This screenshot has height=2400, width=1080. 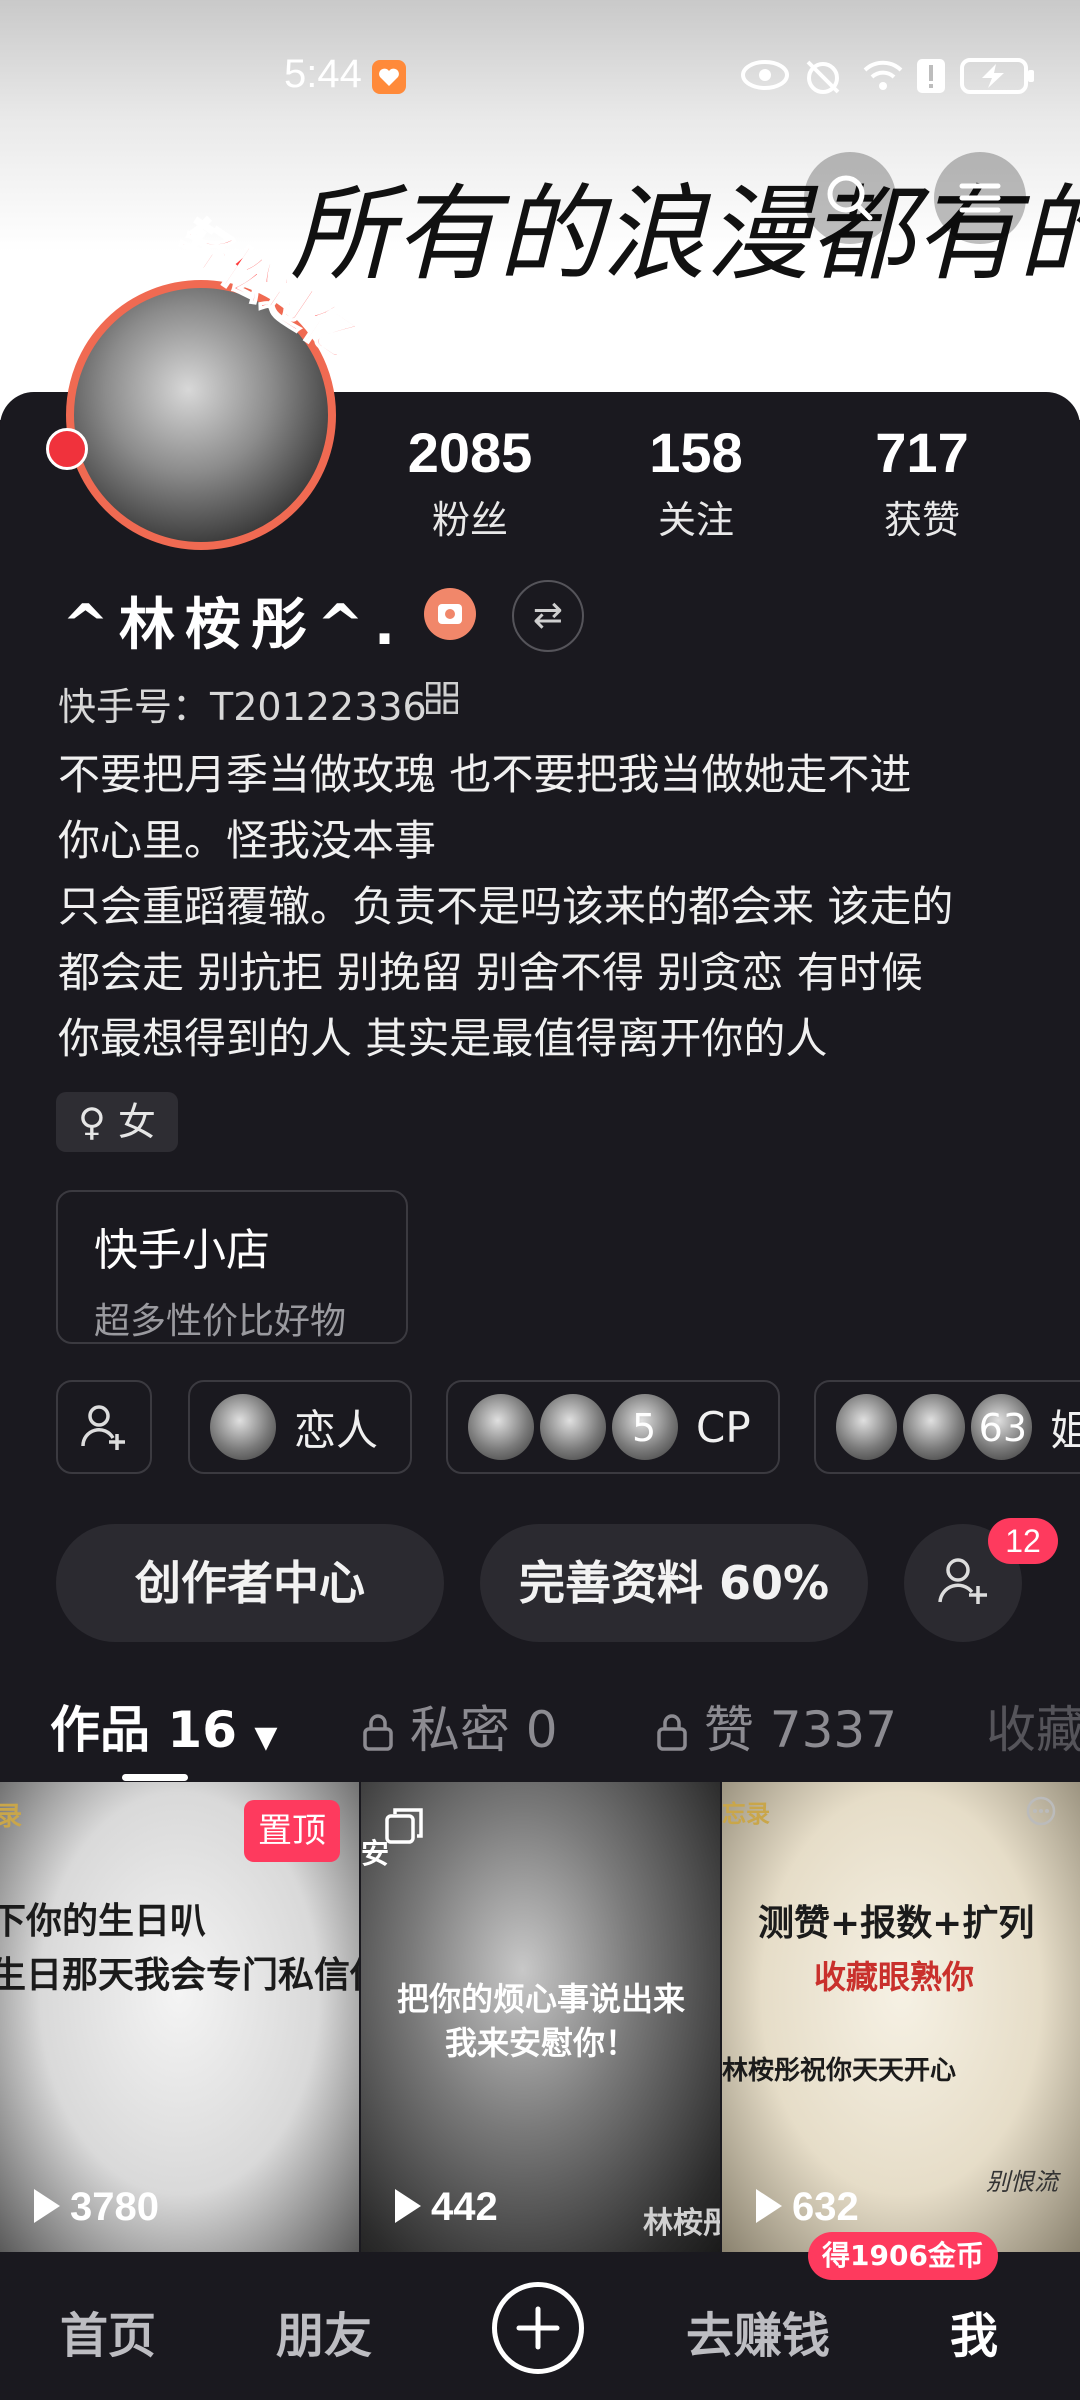 I want to click on work-tile: 录 下你的生日叭 生日那天我会专门私信你 置顶 3780, so click(x=179, y=2017).